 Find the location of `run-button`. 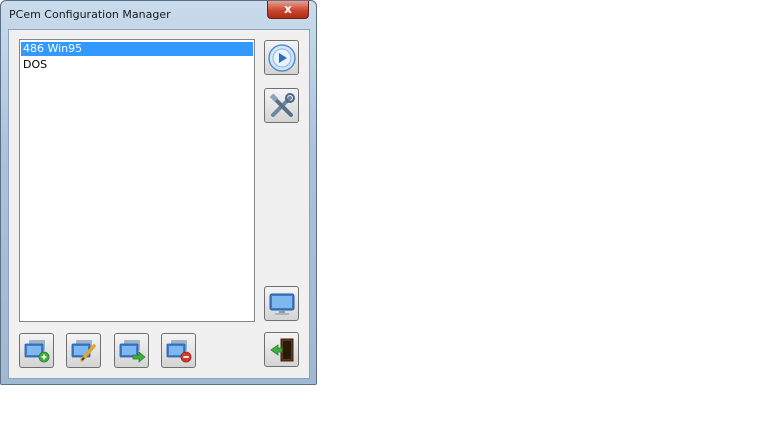

run-button is located at coordinates (281, 57).